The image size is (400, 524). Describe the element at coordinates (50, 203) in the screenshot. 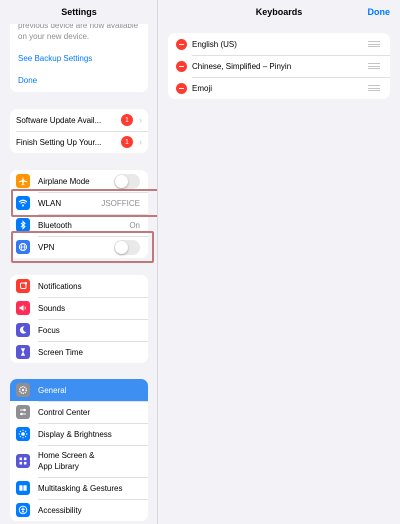

I see `wlan-label: WLAN` at that location.